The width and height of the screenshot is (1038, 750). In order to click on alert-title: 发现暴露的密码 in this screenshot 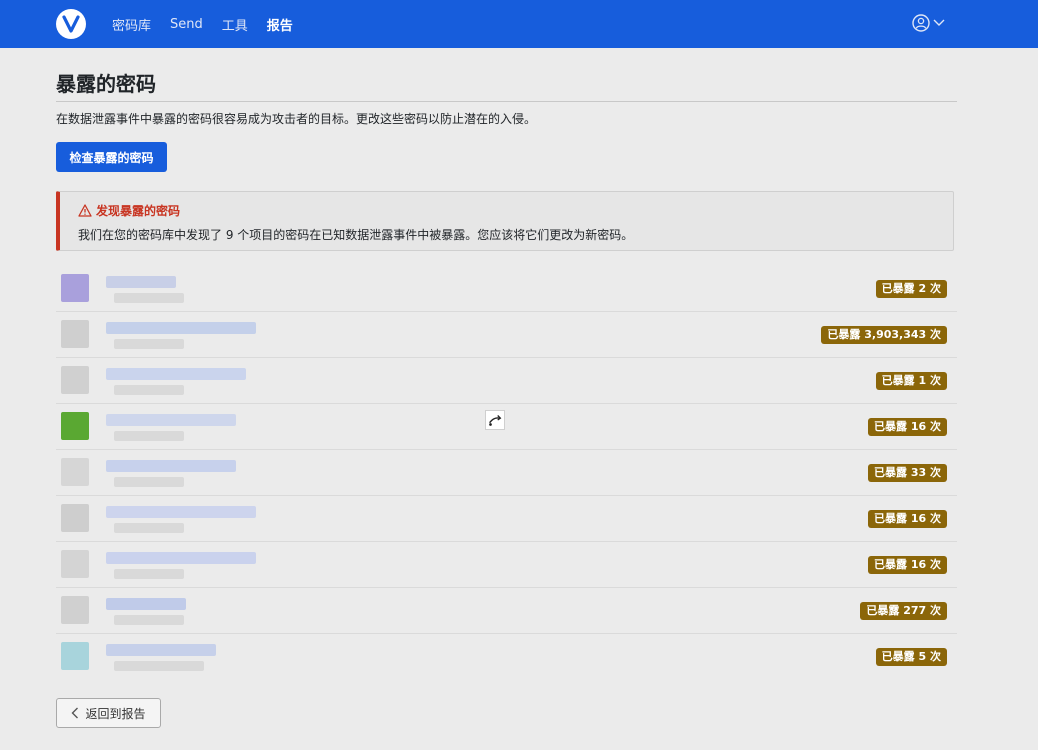, I will do `click(129, 210)`.